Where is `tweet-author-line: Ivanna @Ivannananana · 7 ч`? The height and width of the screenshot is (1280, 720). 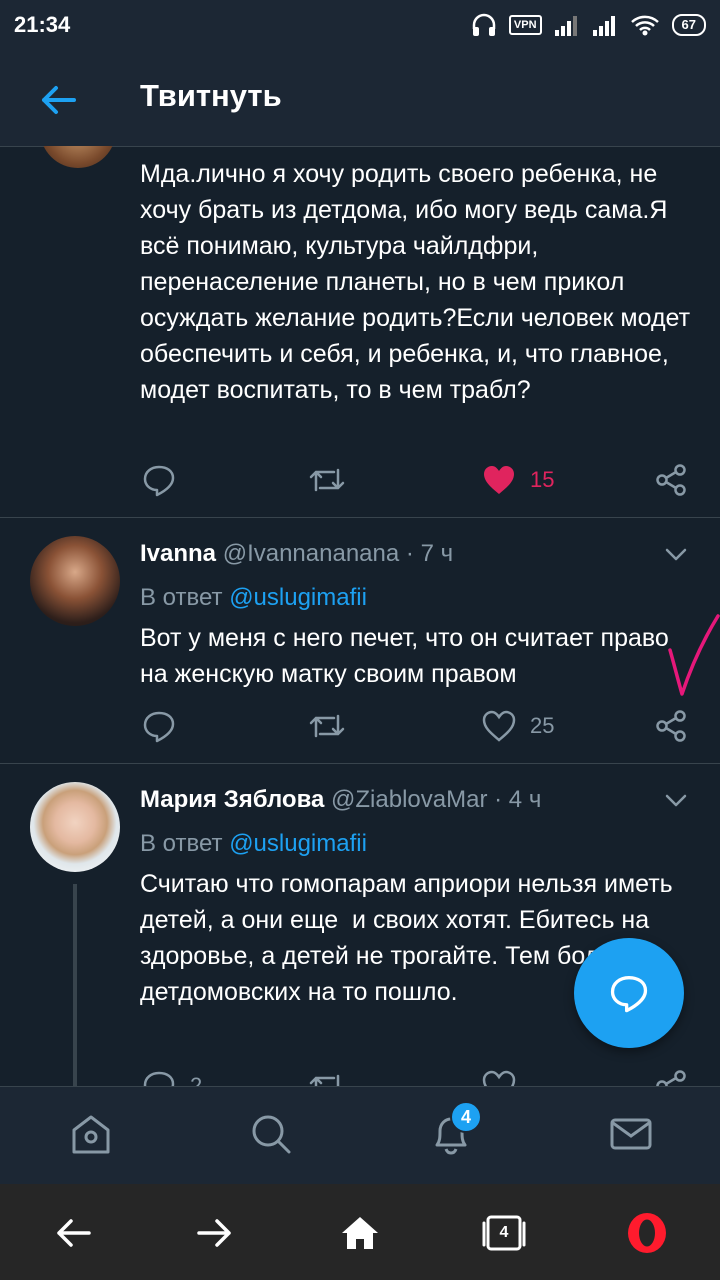
tweet-author-line: Ivanna @Ivannananana · 7 ч is located at coordinates (296, 554).